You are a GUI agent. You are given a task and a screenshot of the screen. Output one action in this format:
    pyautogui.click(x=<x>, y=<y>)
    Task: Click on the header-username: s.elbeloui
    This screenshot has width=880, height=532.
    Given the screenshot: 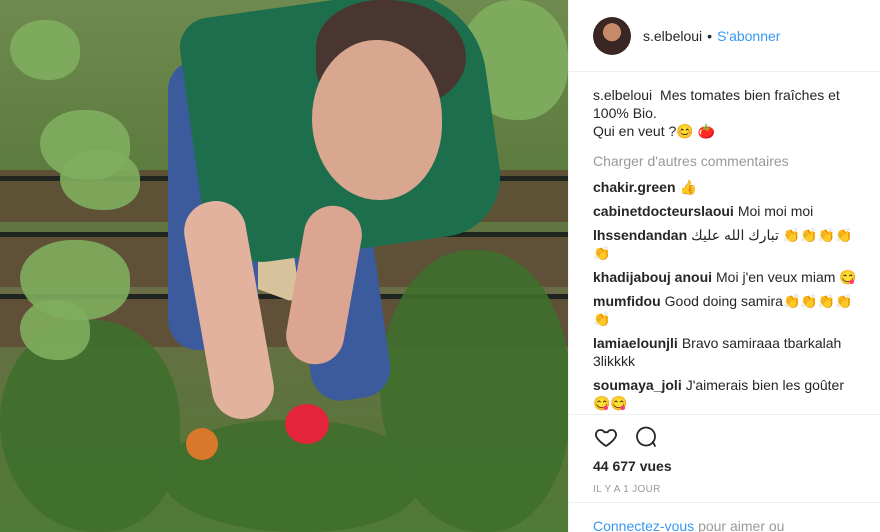 What is the action you would take?
    pyautogui.click(x=672, y=36)
    